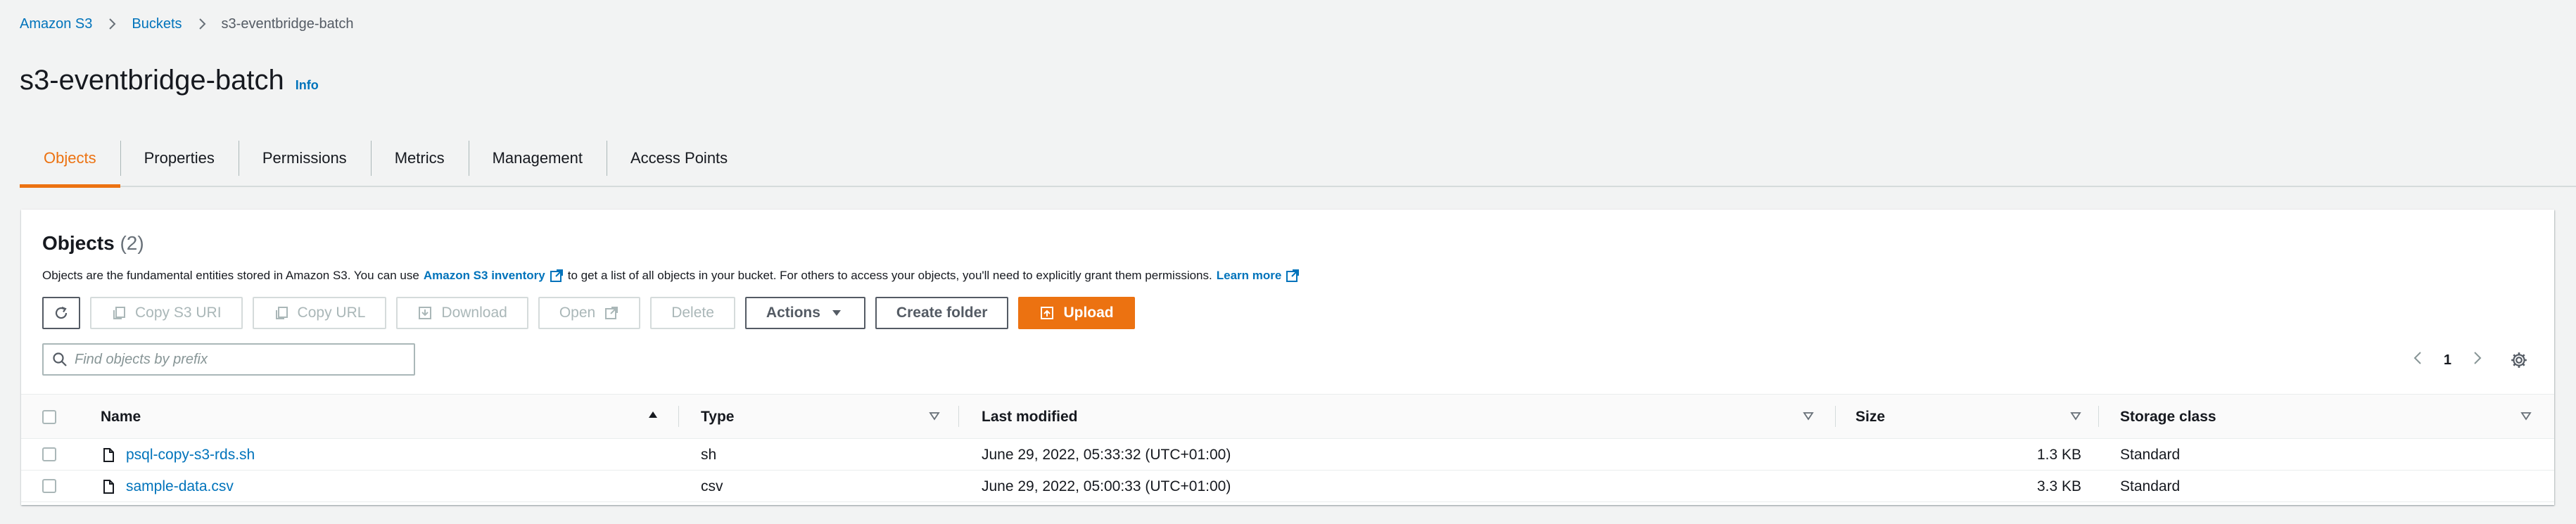 The image size is (2576, 524). I want to click on copy-url-button: Copy URL, so click(319, 313).